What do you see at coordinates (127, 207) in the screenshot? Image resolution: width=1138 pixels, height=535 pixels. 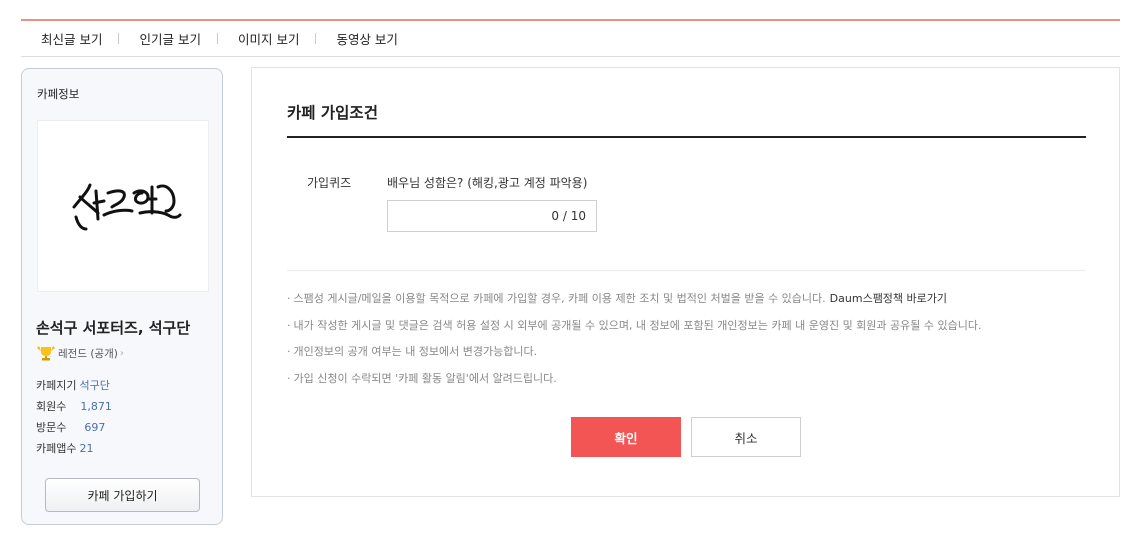 I see `signature-logo` at bounding box center [127, 207].